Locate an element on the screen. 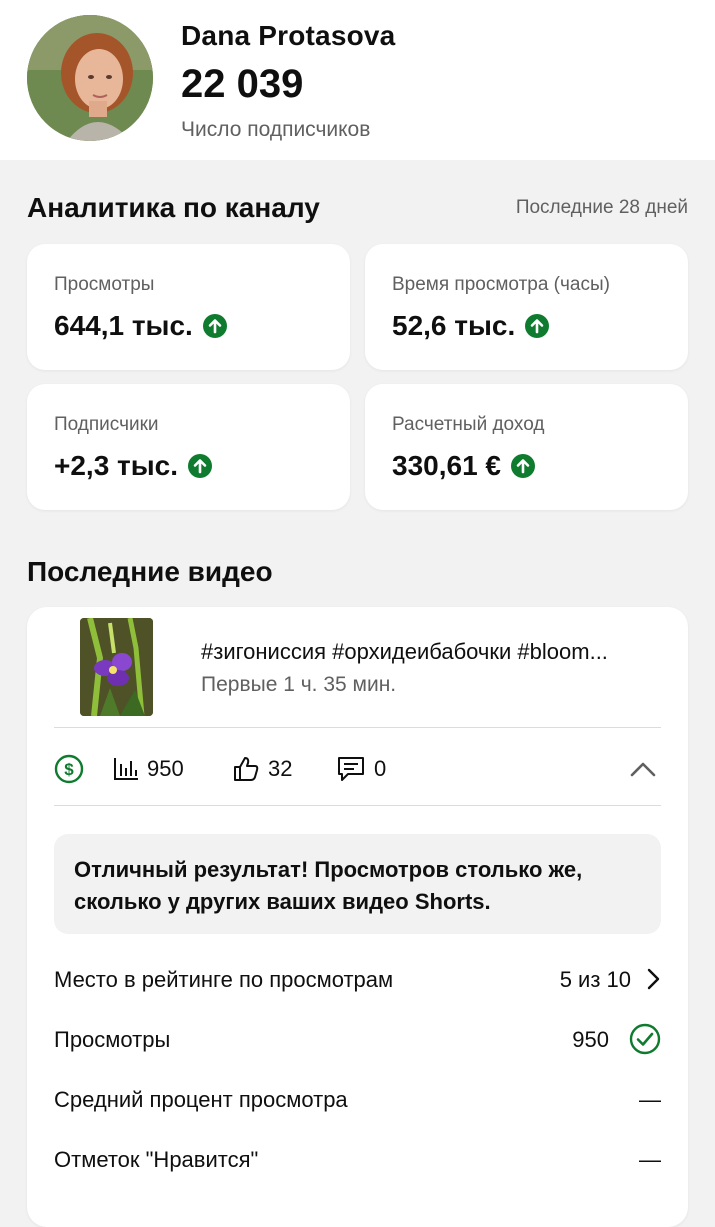 The width and height of the screenshot is (715, 1227). metric-card-views: Просмотры 644,1 тыс. is located at coordinates (188, 307).